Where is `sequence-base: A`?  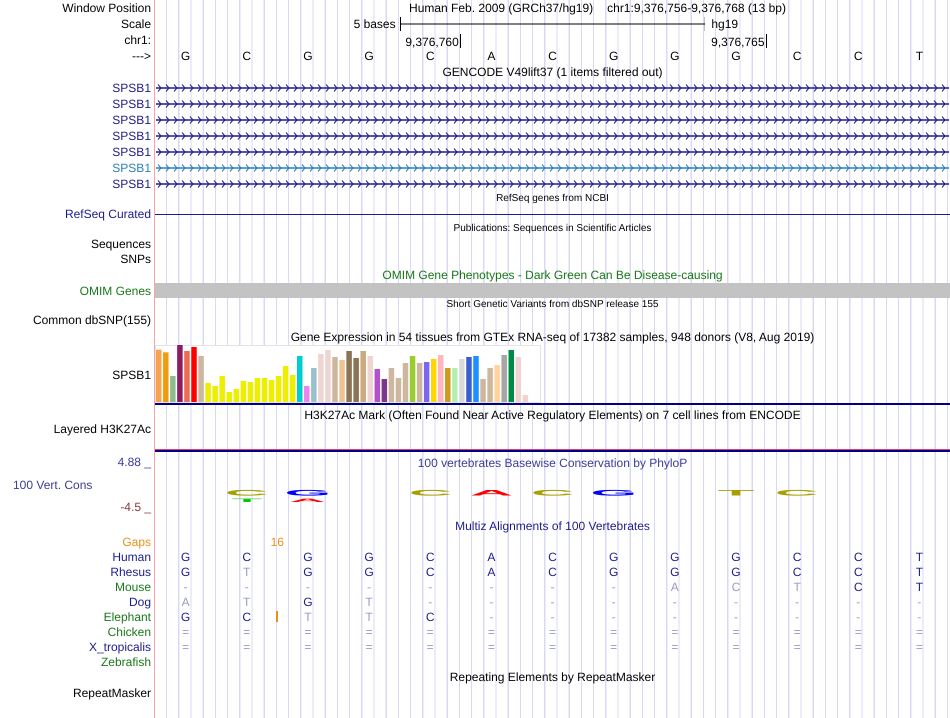
sequence-base: A is located at coordinates (491, 56).